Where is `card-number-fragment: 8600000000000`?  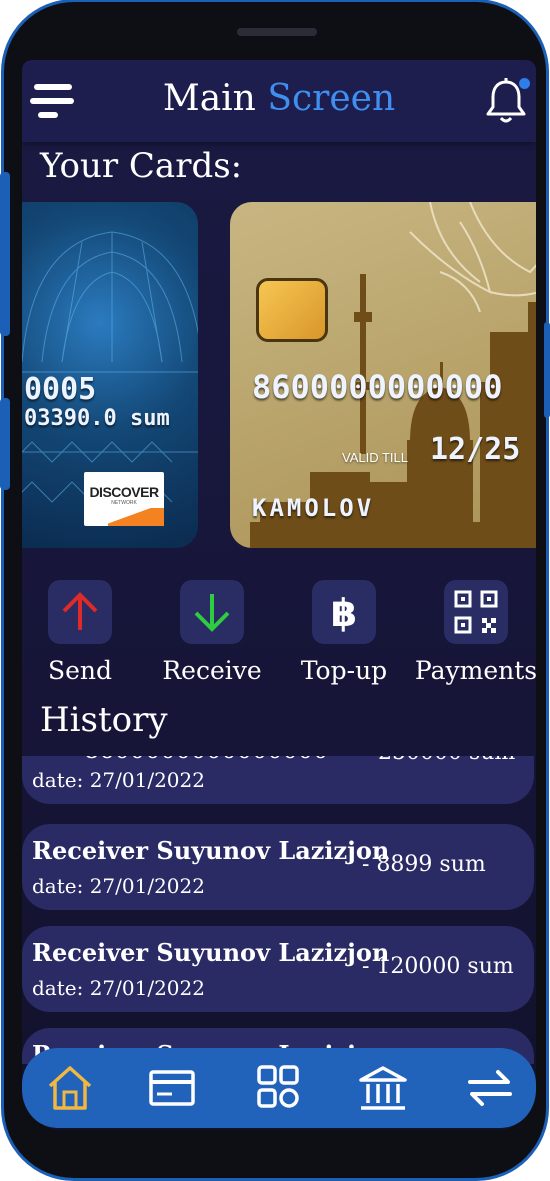
card-number-fragment: 8600000000000 is located at coordinates (377, 387).